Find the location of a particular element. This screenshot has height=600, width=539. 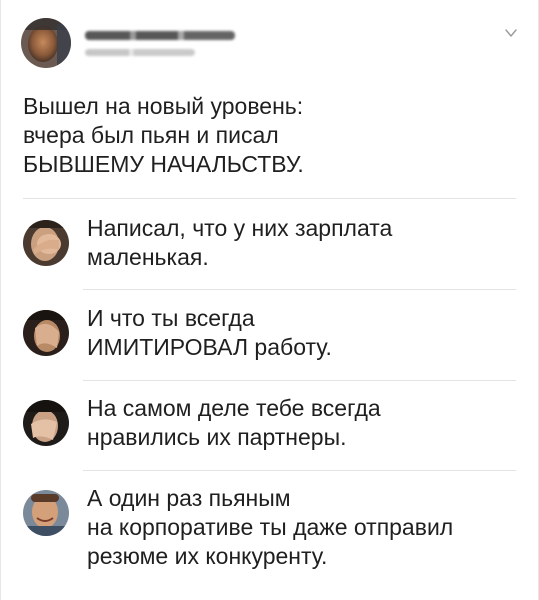

author-avatar is located at coordinates (46, 43).